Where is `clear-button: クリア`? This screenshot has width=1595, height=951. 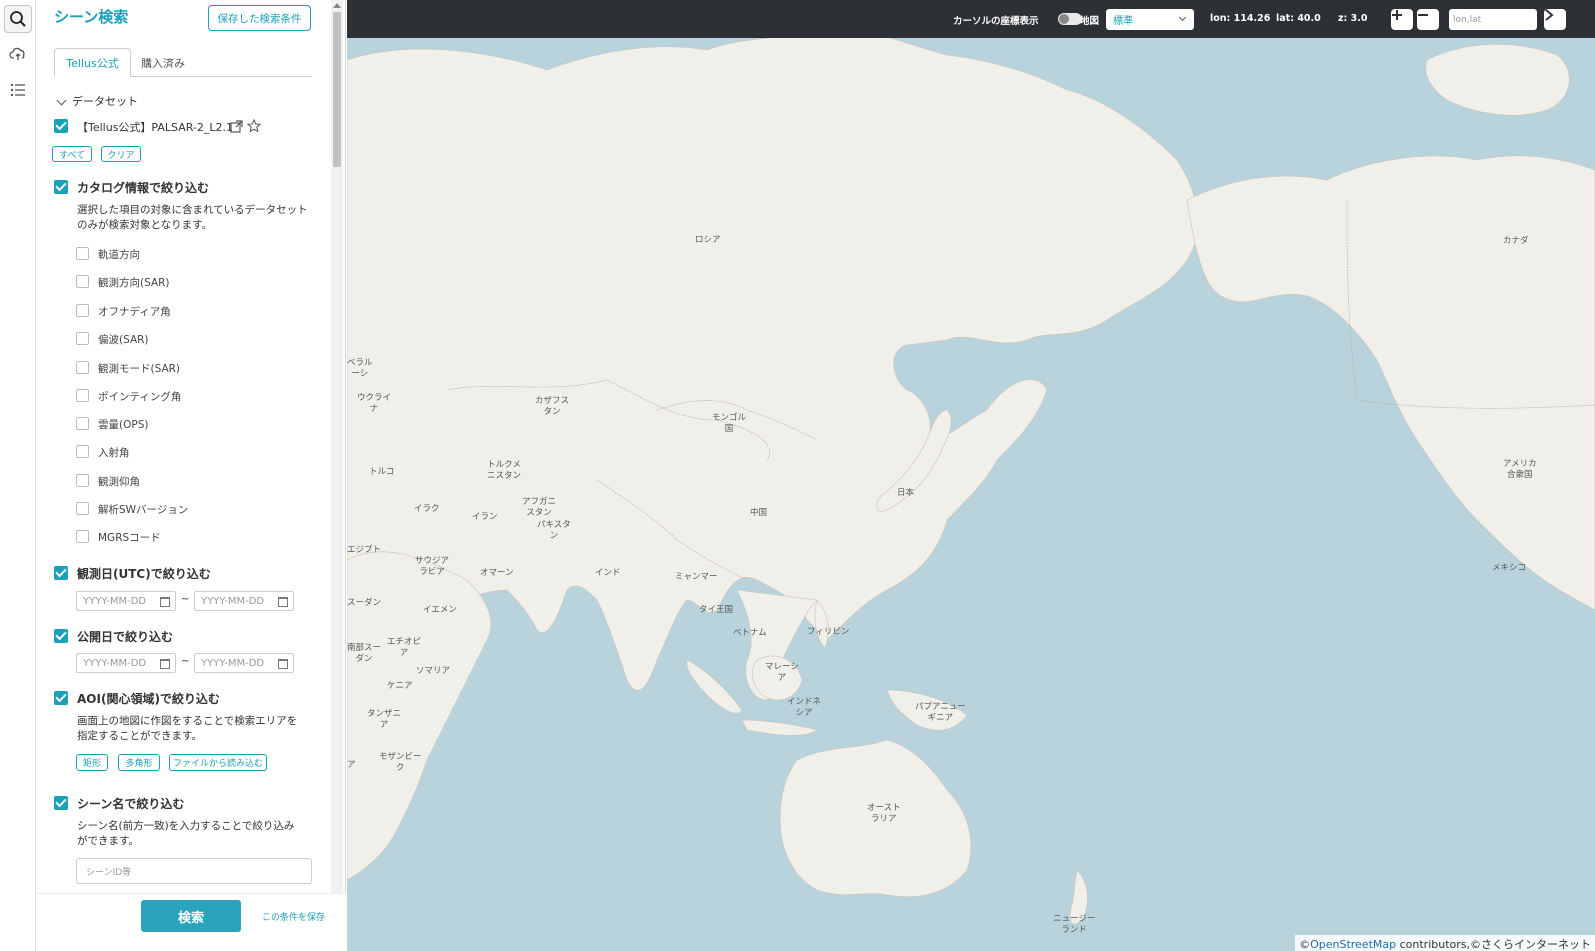 clear-button: クリア is located at coordinates (121, 154).